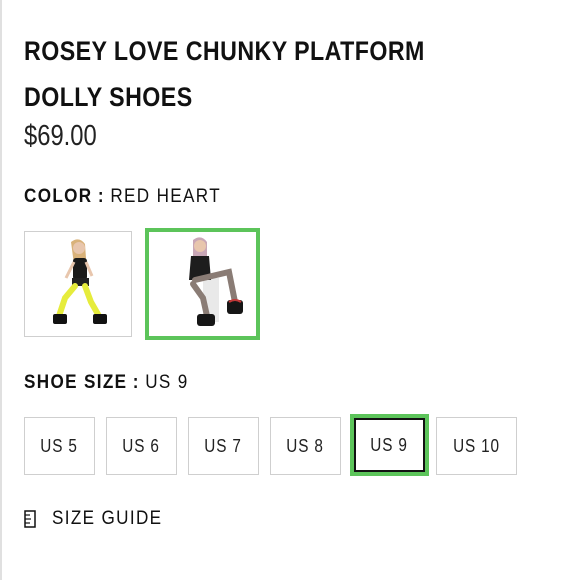 This screenshot has height=580, width=580. What do you see at coordinates (216, 281) in the screenshot?
I see `model-fishnet-tights-thumbnail` at bounding box center [216, 281].